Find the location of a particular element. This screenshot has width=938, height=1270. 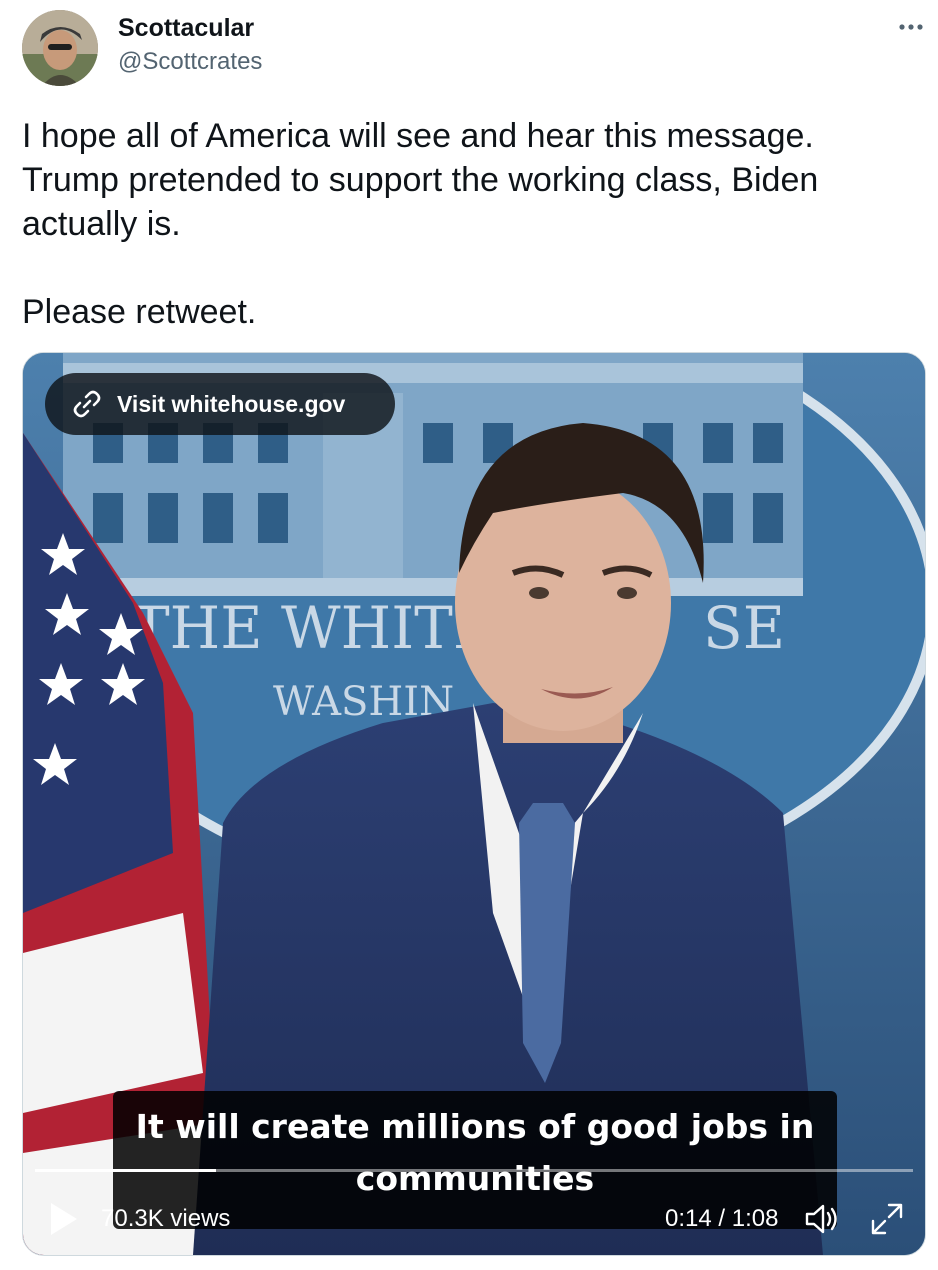

backdrop-lettering: THE WHITE is located at coordinates (313, 628).